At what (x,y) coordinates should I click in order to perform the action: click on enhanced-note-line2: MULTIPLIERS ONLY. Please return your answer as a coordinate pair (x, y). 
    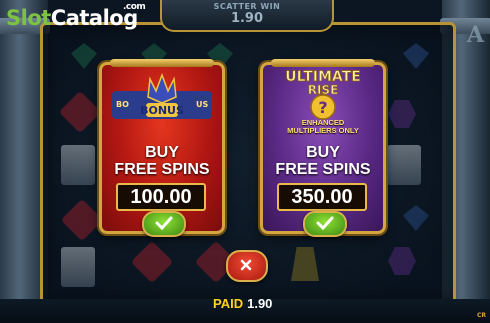
    Looking at the image, I should click on (323, 130).